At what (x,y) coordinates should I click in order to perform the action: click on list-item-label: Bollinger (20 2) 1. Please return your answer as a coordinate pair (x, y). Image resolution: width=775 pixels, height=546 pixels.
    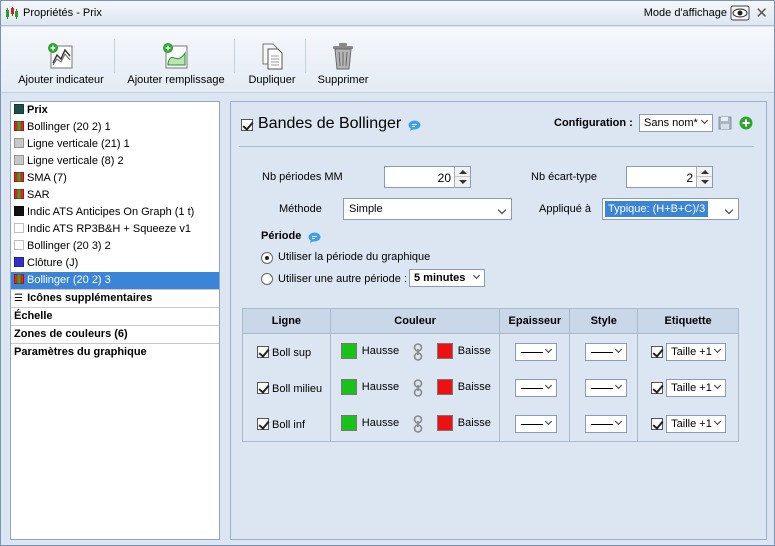
    Looking at the image, I should click on (69, 127).